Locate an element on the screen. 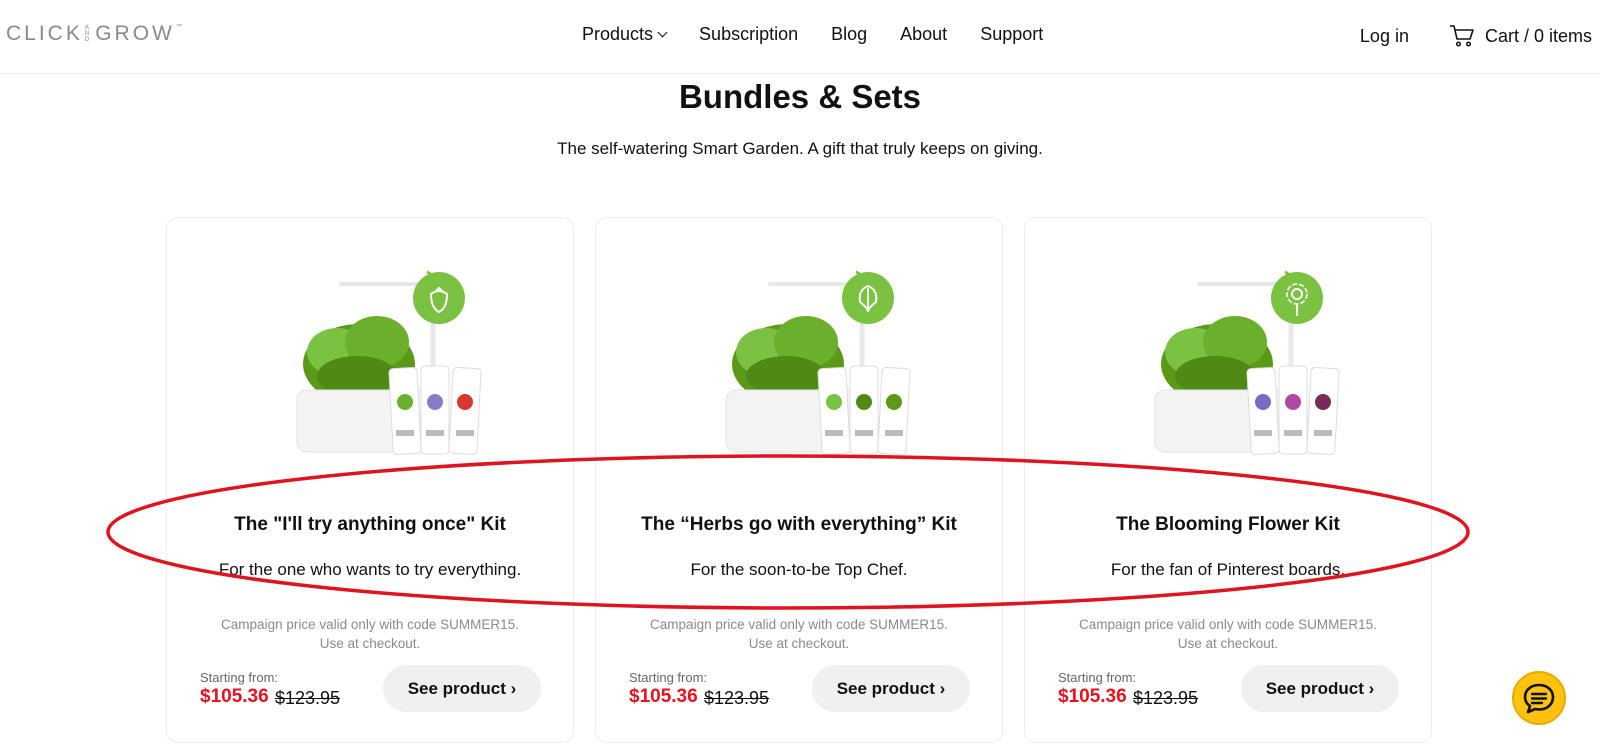 This screenshot has height=754, width=1600. brand-logo: CLICK AND GROW ™ is located at coordinates (94, 34).